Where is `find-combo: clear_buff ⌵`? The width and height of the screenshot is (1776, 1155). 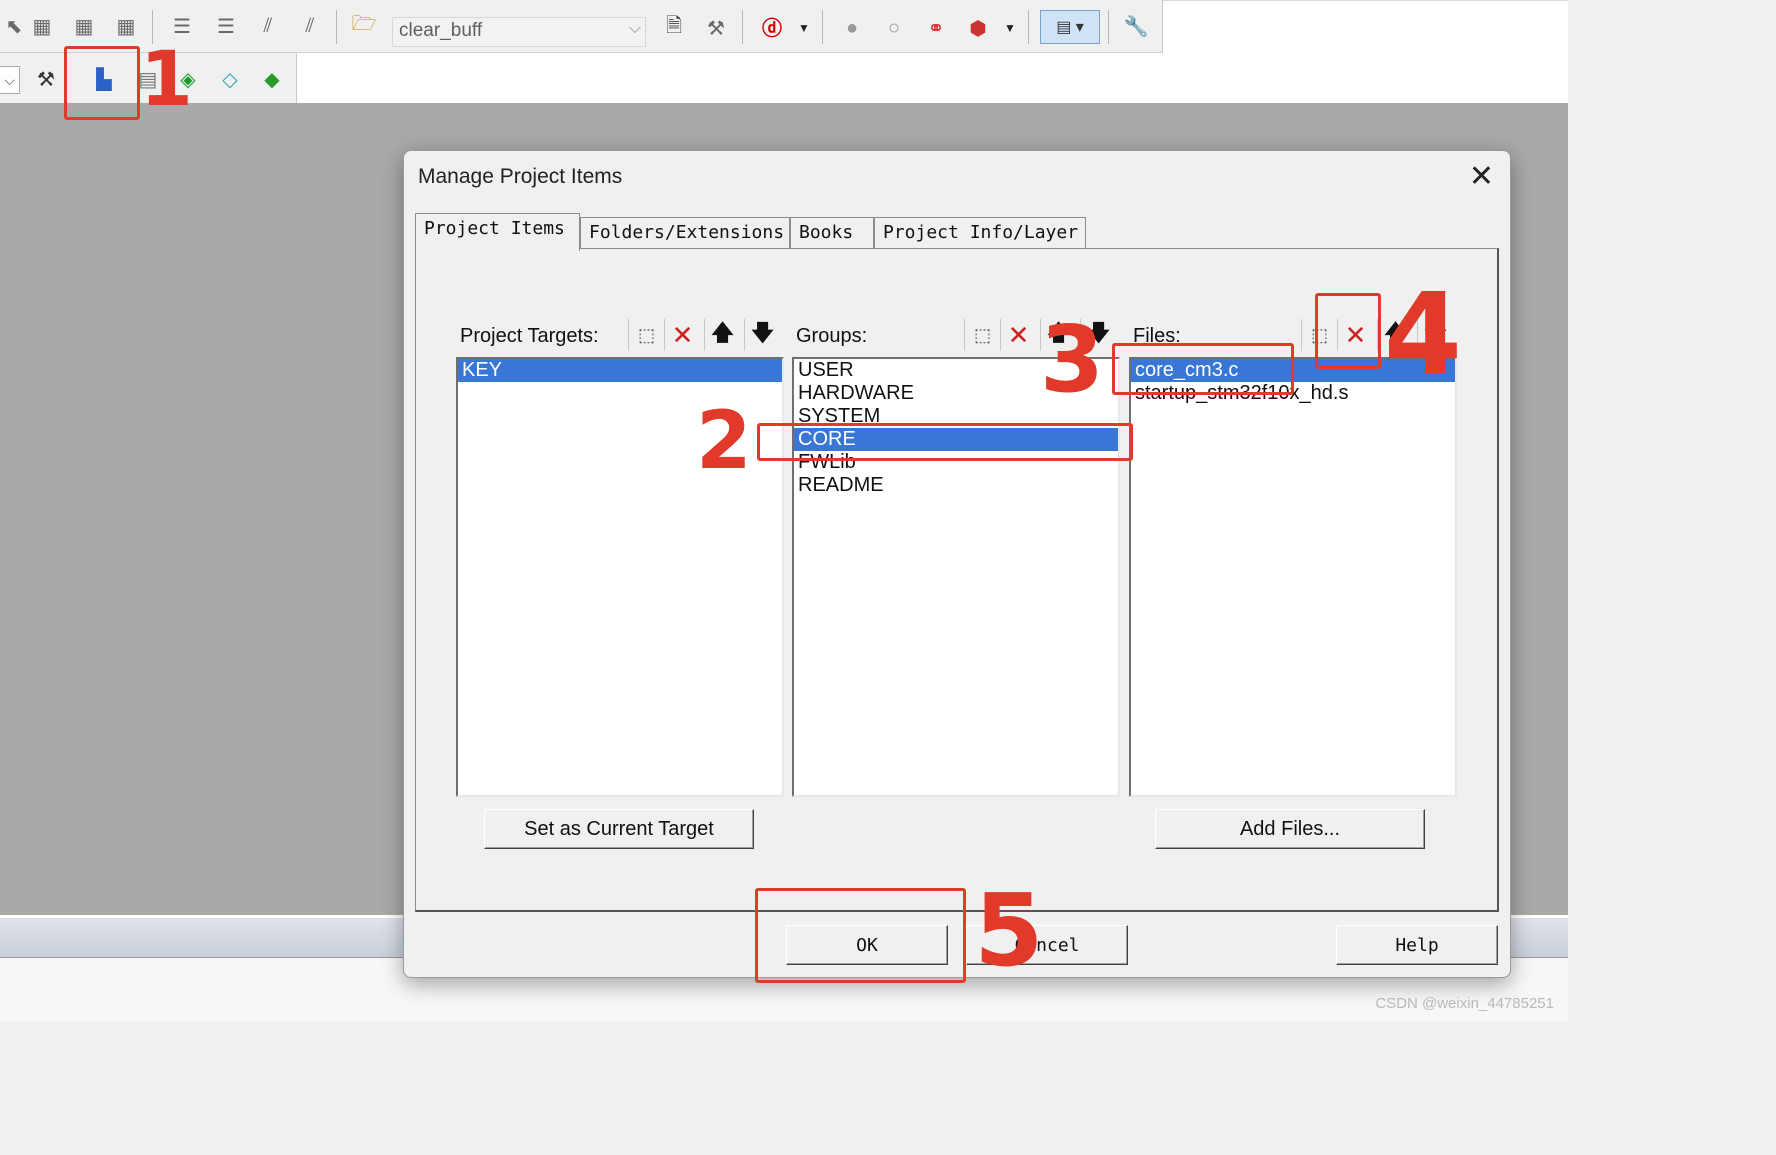
find-combo: clear_buff ⌵ is located at coordinates (519, 32).